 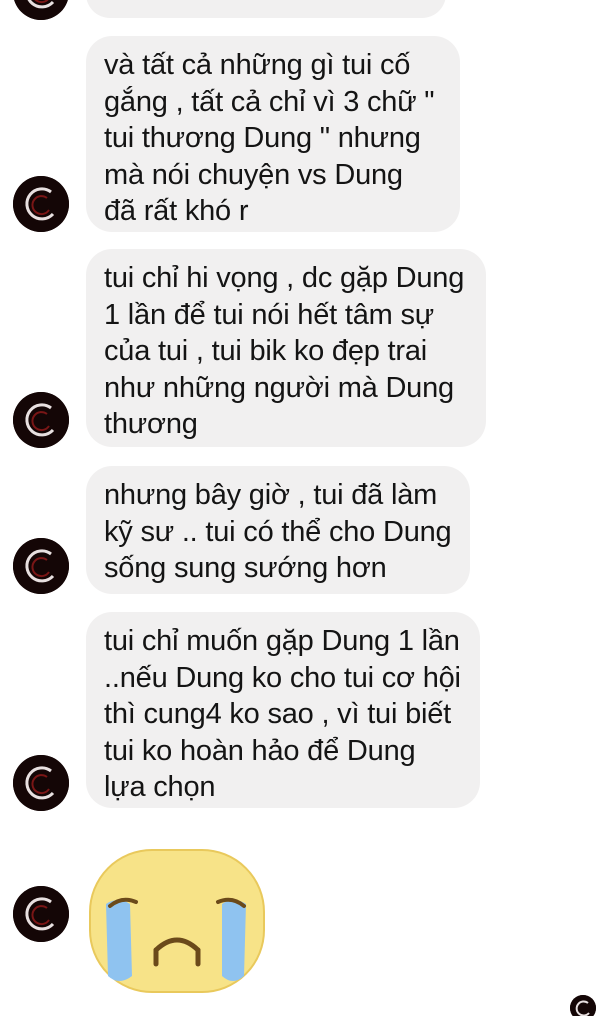 I want to click on message-bubble-partial, so click(x=266, y=9).